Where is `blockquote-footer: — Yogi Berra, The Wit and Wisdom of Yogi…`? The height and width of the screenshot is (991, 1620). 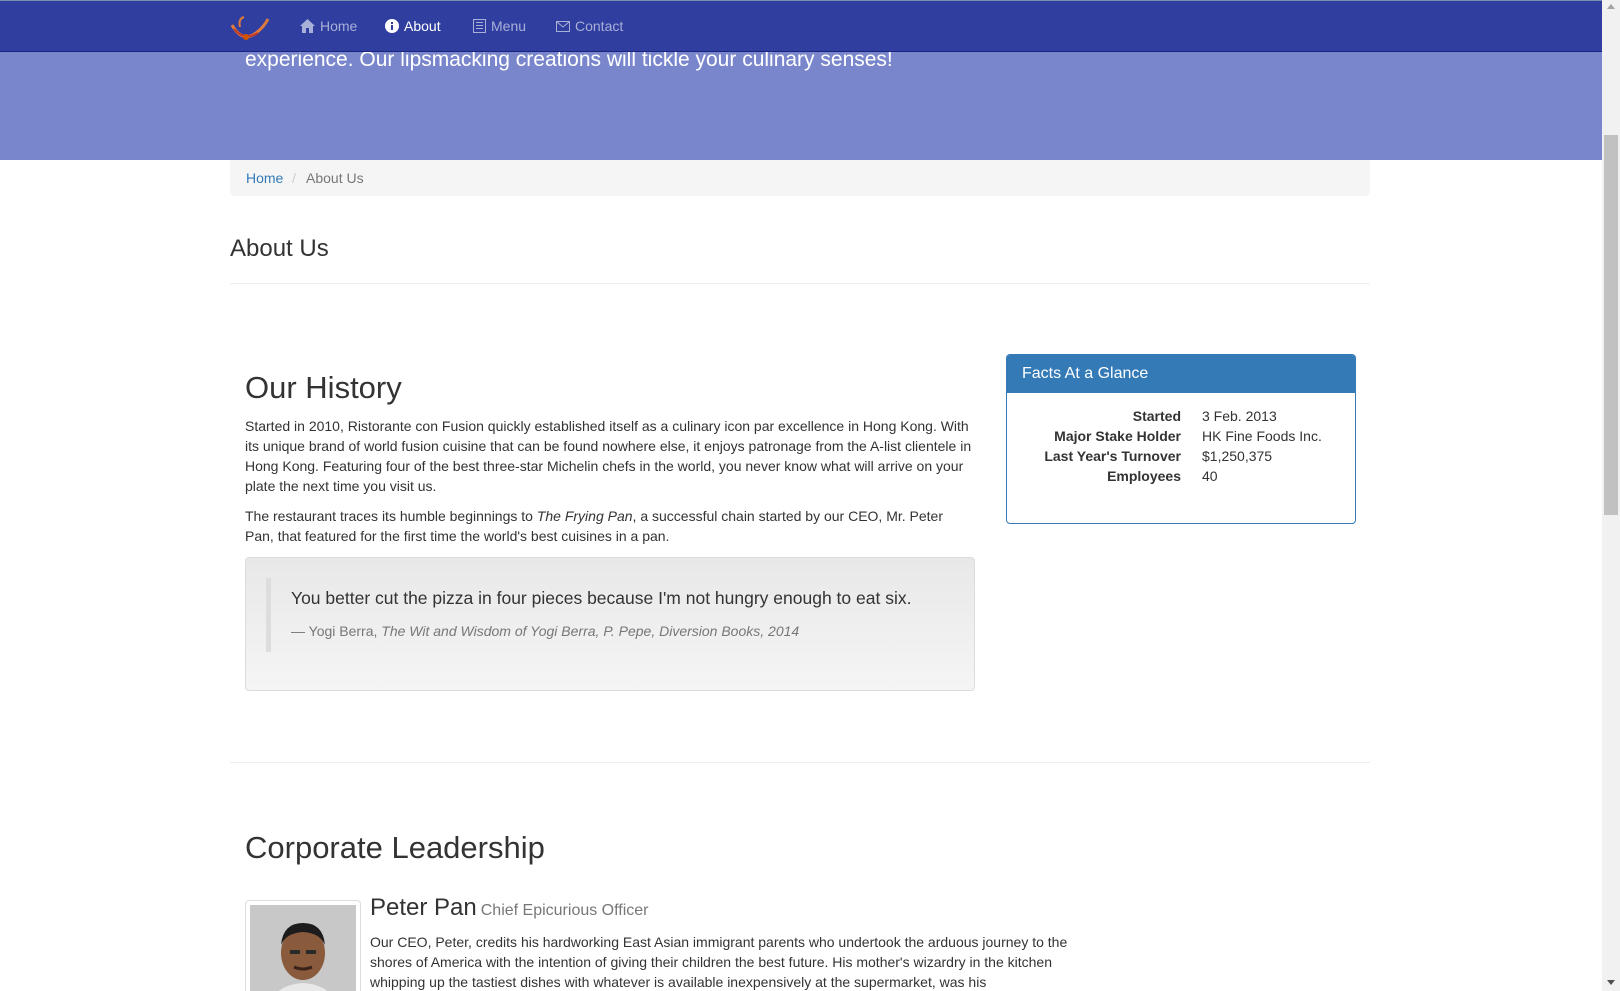
blockquote-footer: — Yogi Berra, The Wit and Wisdom of Yogi… is located at coordinates (545, 631).